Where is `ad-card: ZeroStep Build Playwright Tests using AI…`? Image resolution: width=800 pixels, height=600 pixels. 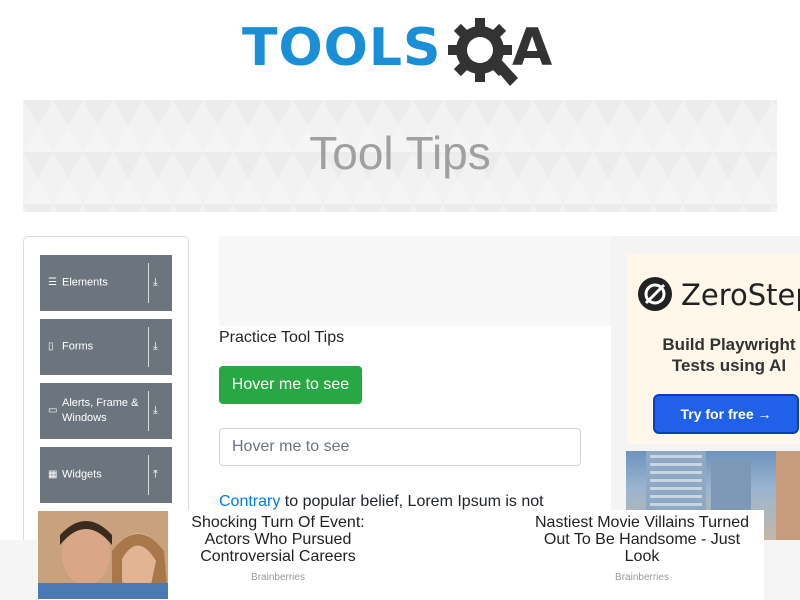
ad-card: ZeroStep Build Playwright Tests using AI… is located at coordinates (713, 349).